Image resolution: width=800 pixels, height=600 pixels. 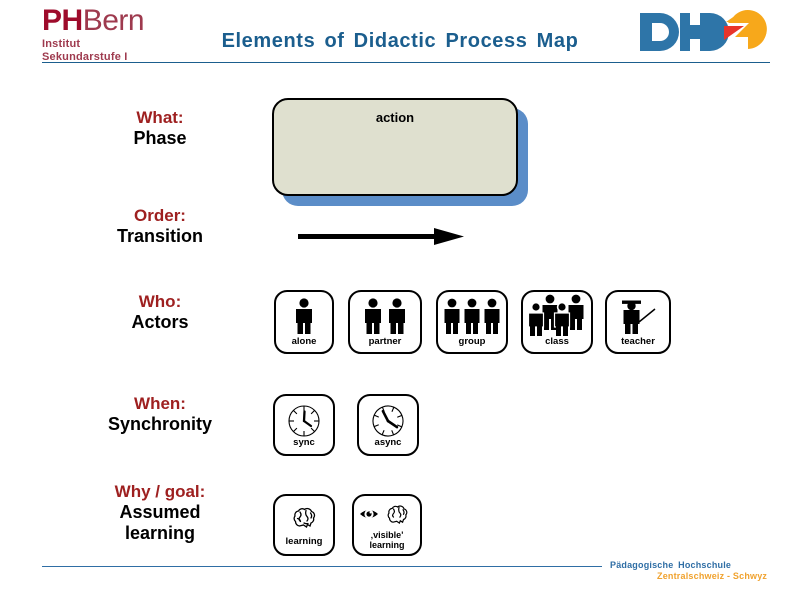 I want to click on actor-card-teacher: teacher, so click(x=638, y=322).